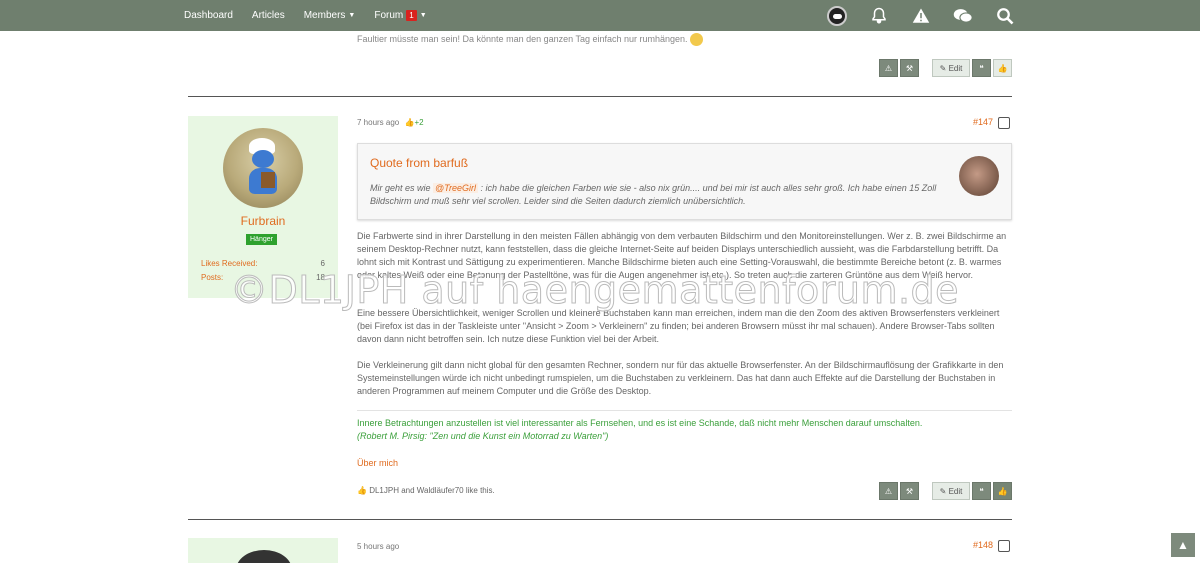  I want to click on liked-by-line: 👍 DL1JPH and Waldläufer70 like this., so click(426, 490).